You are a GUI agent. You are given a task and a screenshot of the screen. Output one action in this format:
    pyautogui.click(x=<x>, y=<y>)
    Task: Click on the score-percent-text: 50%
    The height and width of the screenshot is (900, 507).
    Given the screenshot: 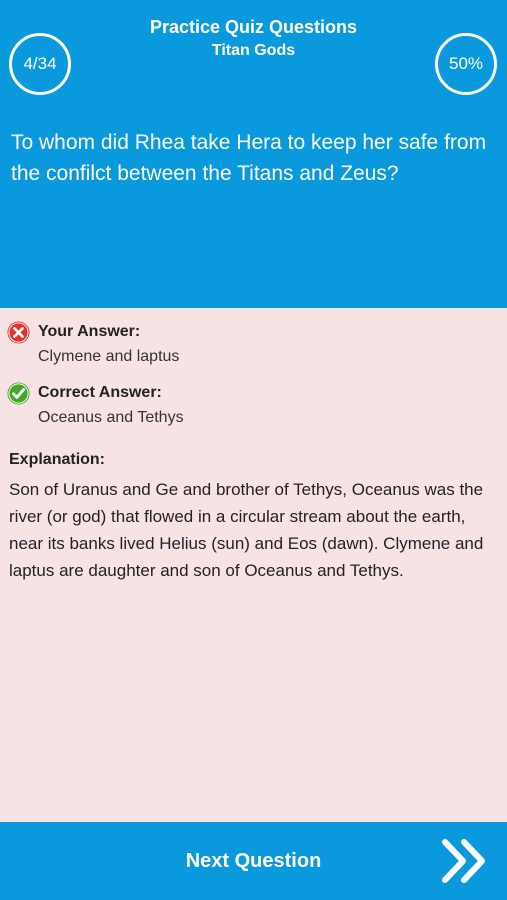 What is the action you would take?
    pyautogui.click(x=466, y=63)
    